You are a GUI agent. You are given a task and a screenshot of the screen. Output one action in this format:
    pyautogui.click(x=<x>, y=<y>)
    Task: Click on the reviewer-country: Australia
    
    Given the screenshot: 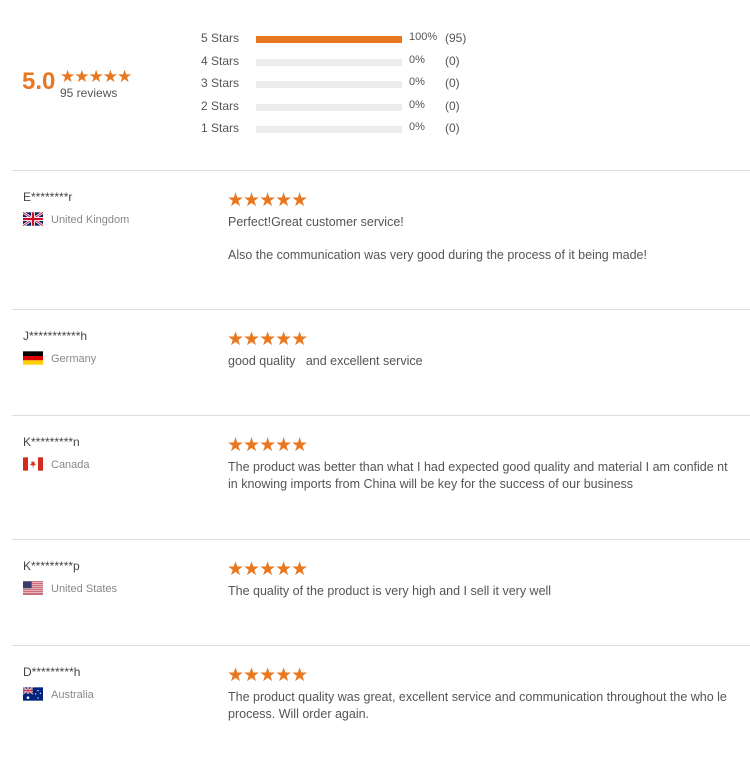 What is the action you would take?
    pyautogui.click(x=58, y=694)
    